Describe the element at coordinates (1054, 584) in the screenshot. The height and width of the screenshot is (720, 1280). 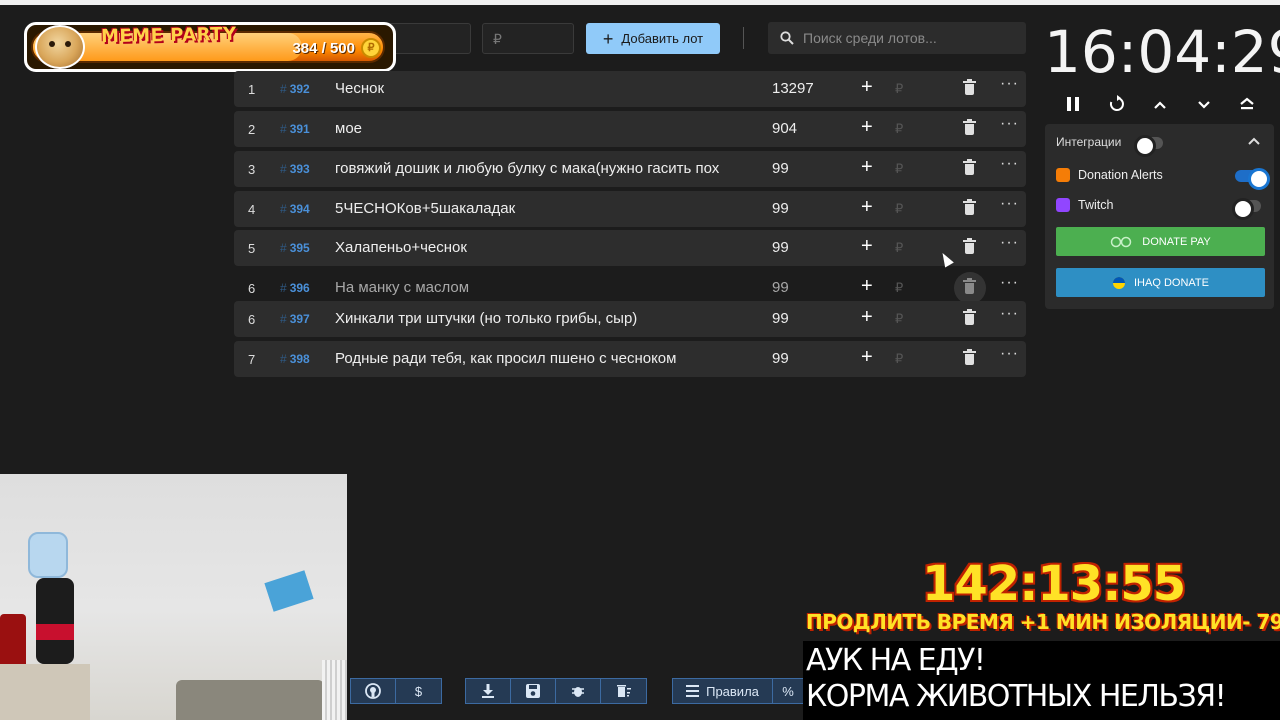
I see `isolation-timer: 142:13:55` at that location.